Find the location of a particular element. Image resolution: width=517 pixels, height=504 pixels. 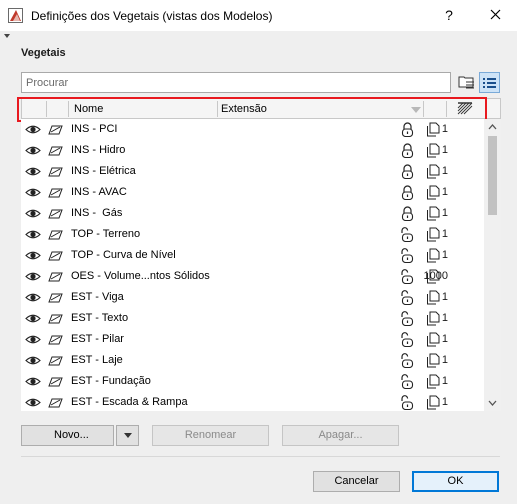

scroll-down-icon is located at coordinates (492, 403).